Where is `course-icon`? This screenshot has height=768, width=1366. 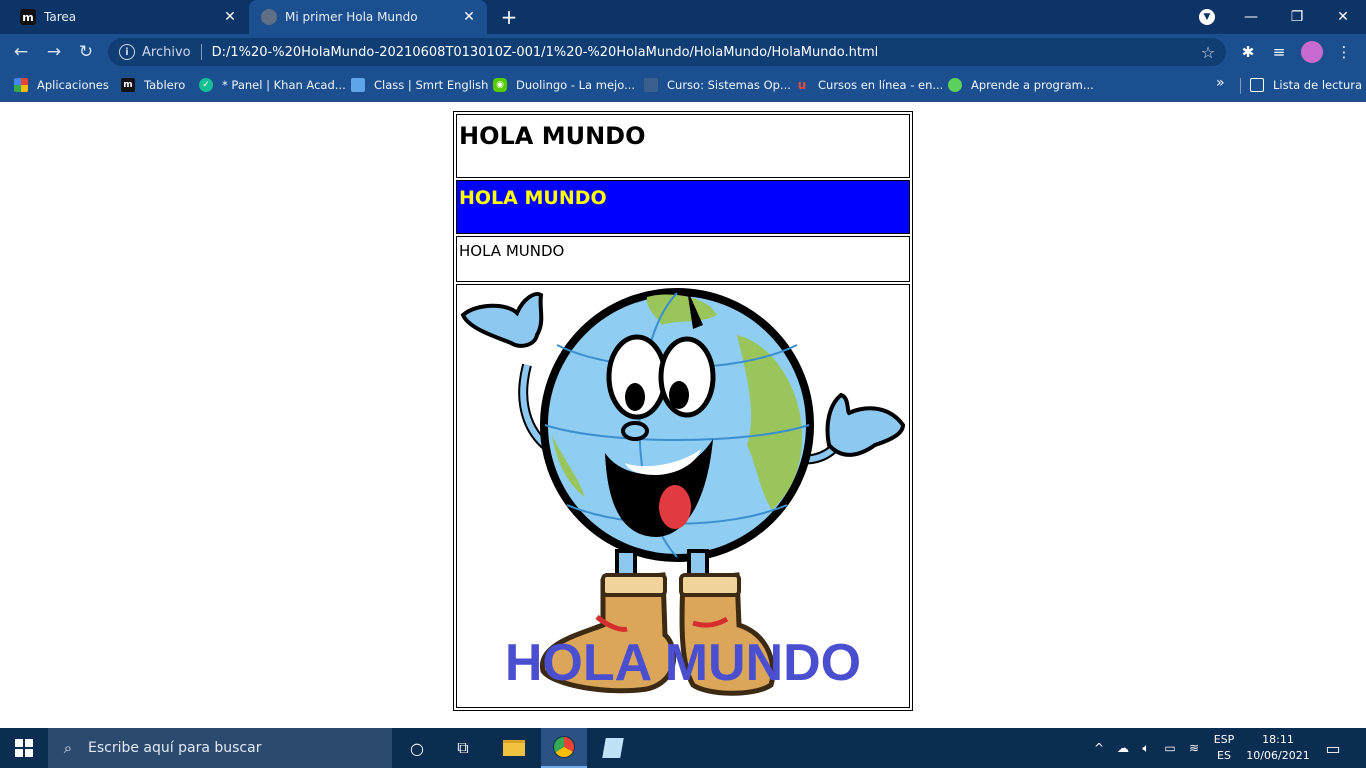
course-icon is located at coordinates (651, 85).